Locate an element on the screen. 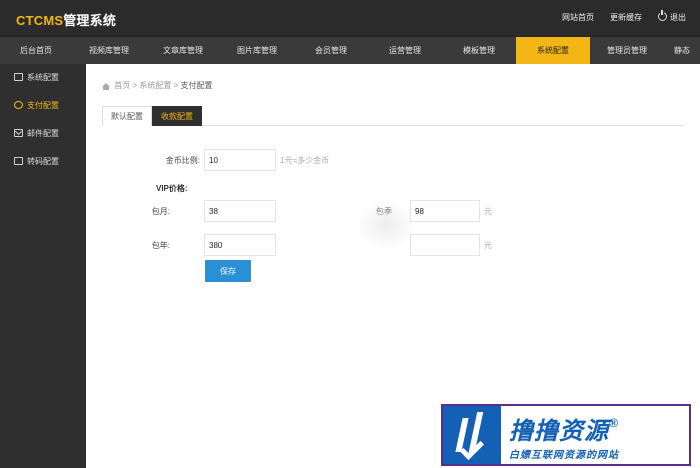 The image size is (700, 468). sidebar-item-mail-config: 邮件配置 is located at coordinates (43, 134).